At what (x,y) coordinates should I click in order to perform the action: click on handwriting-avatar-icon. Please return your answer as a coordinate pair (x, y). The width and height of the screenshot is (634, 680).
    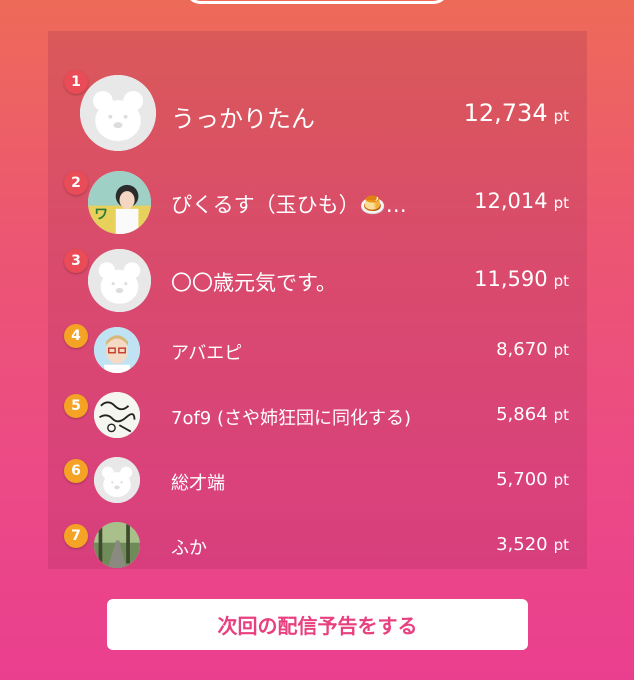
    Looking at the image, I should click on (117, 415).